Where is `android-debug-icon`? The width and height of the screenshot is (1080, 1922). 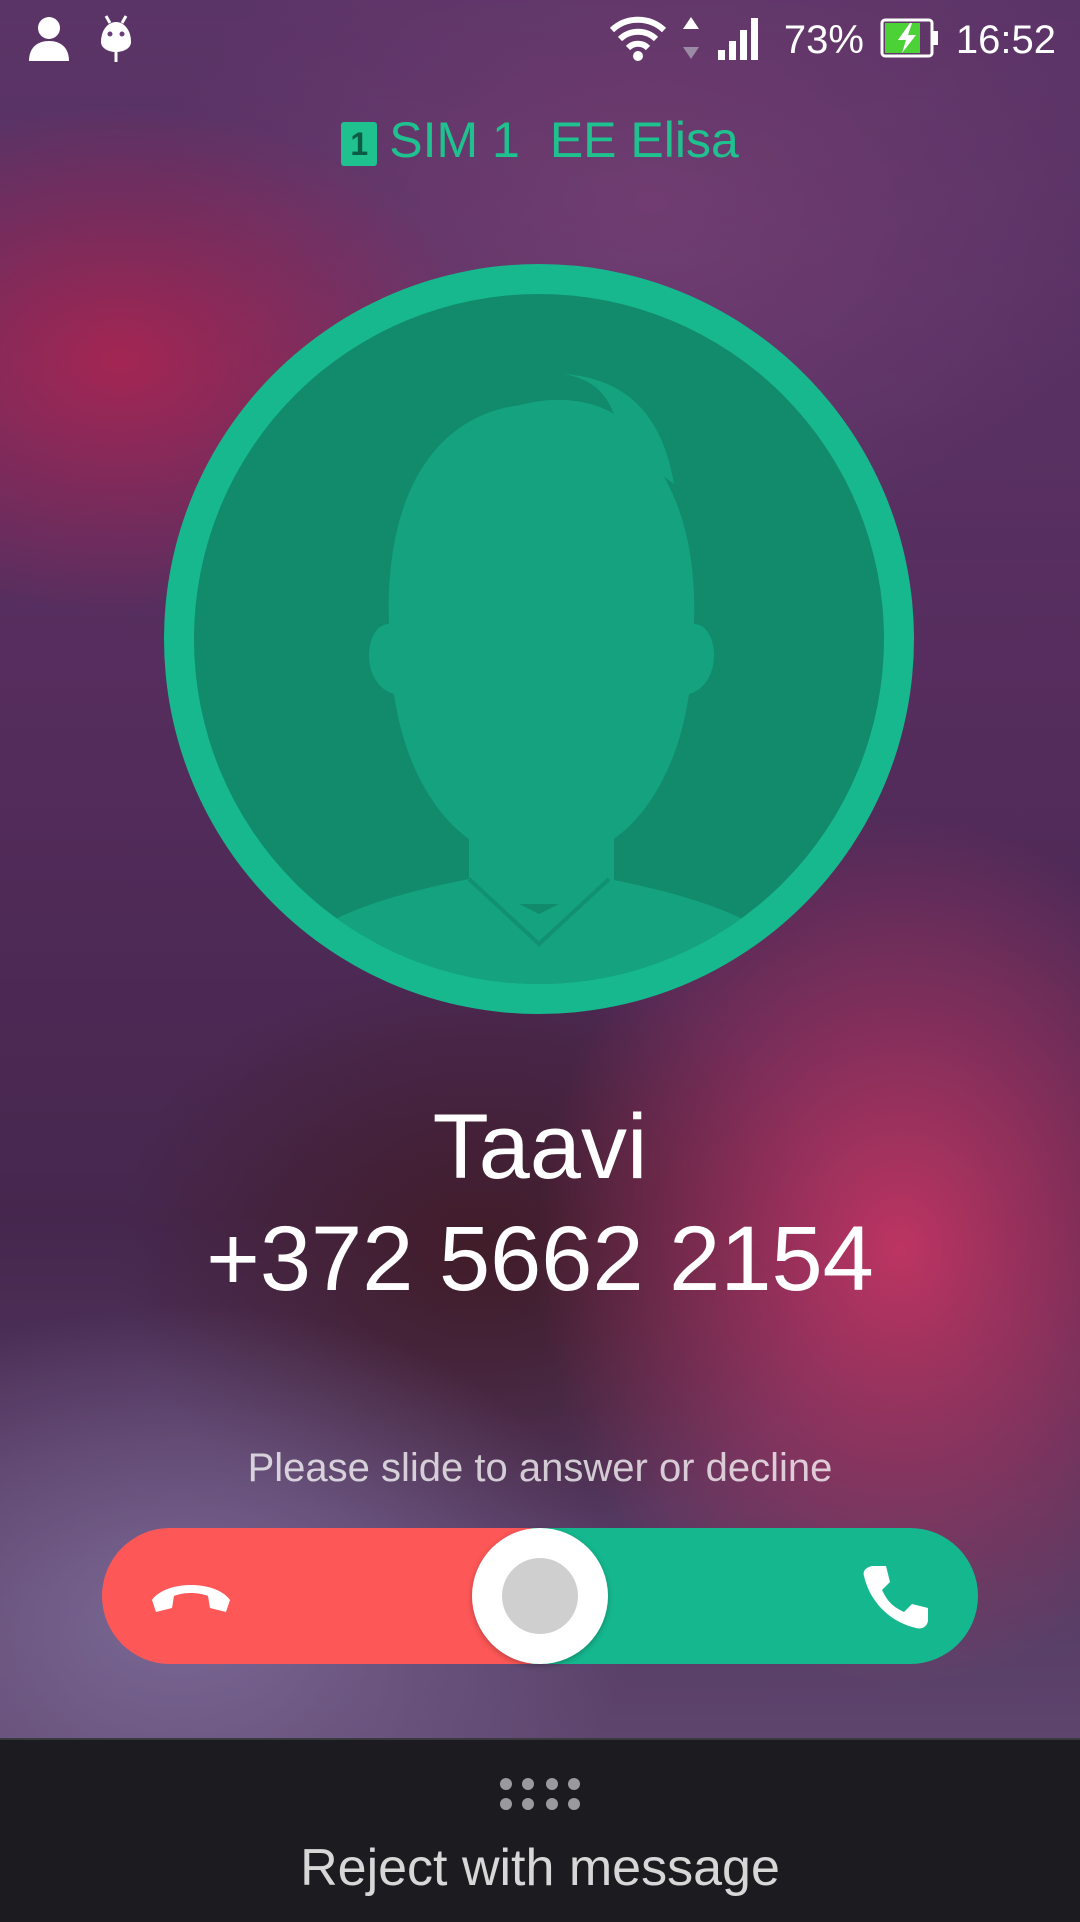 android-debug-icon is located at coordinates (116, 40).